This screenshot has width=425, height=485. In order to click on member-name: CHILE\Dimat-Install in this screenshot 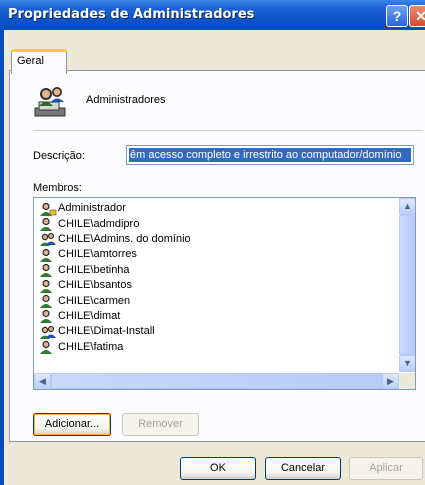, I will do `click(106, 331)`.